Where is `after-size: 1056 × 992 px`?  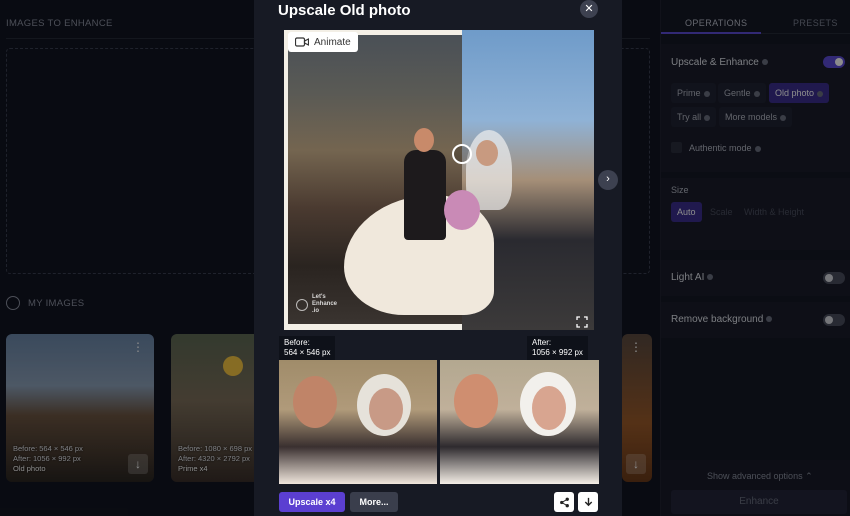 after-size: 1056 × 992 px is located at coordinates (557, 352).